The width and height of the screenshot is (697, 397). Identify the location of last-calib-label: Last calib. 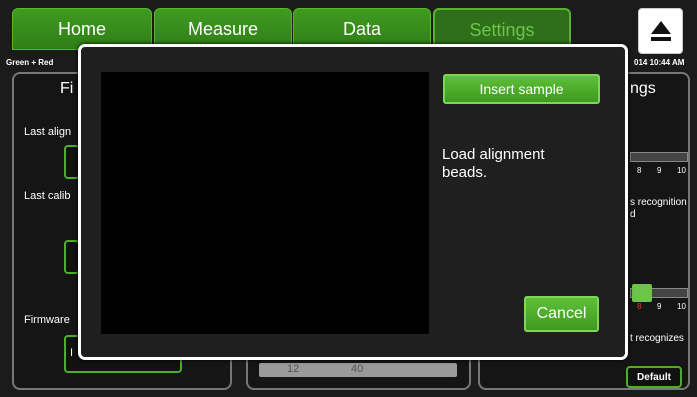
(47, 196).